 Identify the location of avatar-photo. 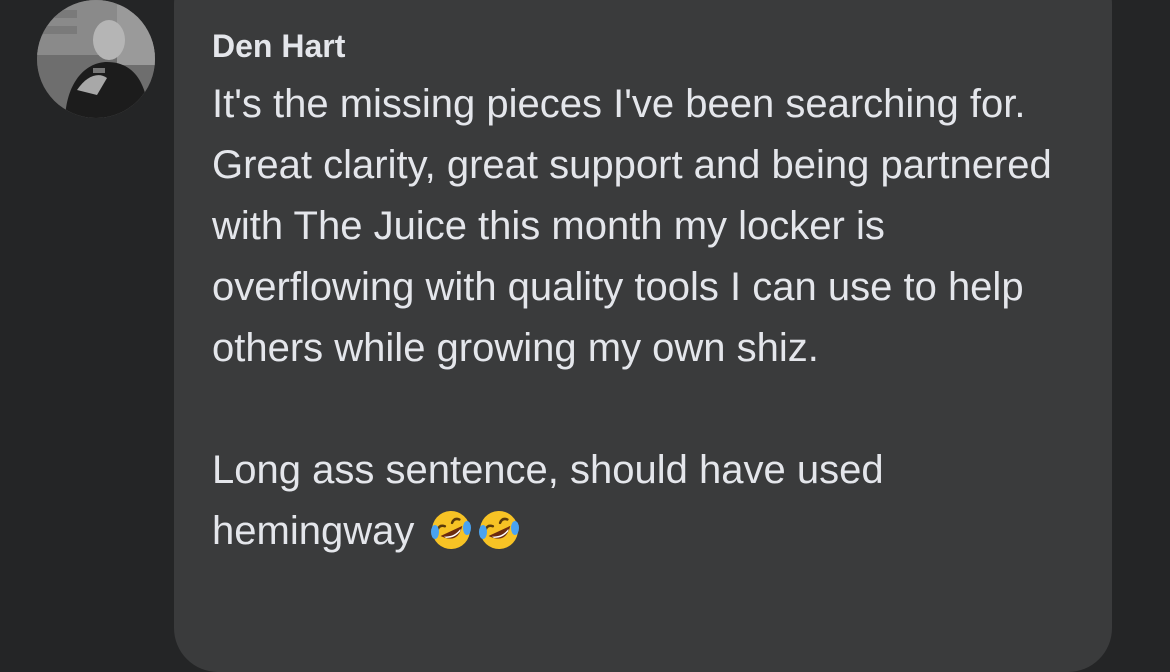
(96, 59).